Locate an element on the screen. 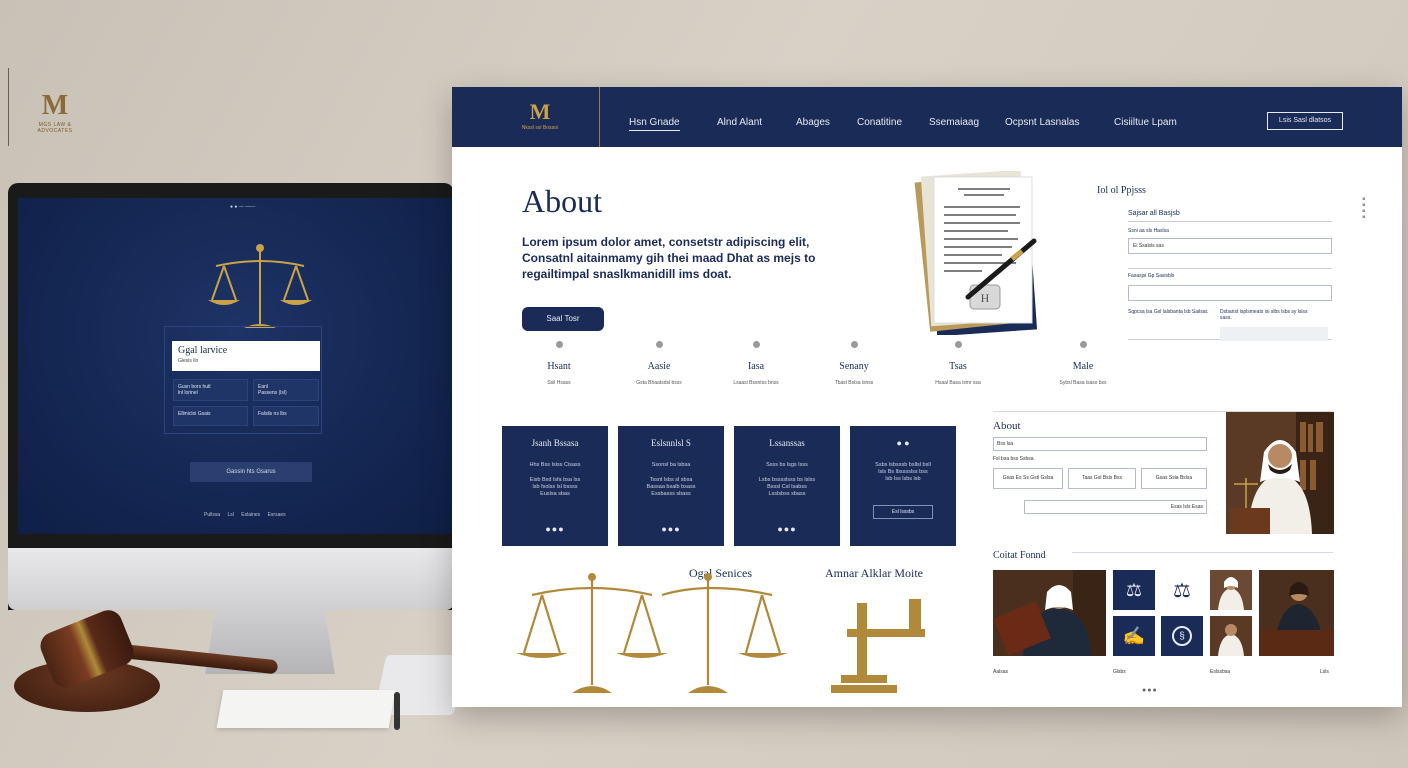 The height and width of the screenshot is (768, 1408). service-button: Esl lsssbs is located at coordinates (903, 512).